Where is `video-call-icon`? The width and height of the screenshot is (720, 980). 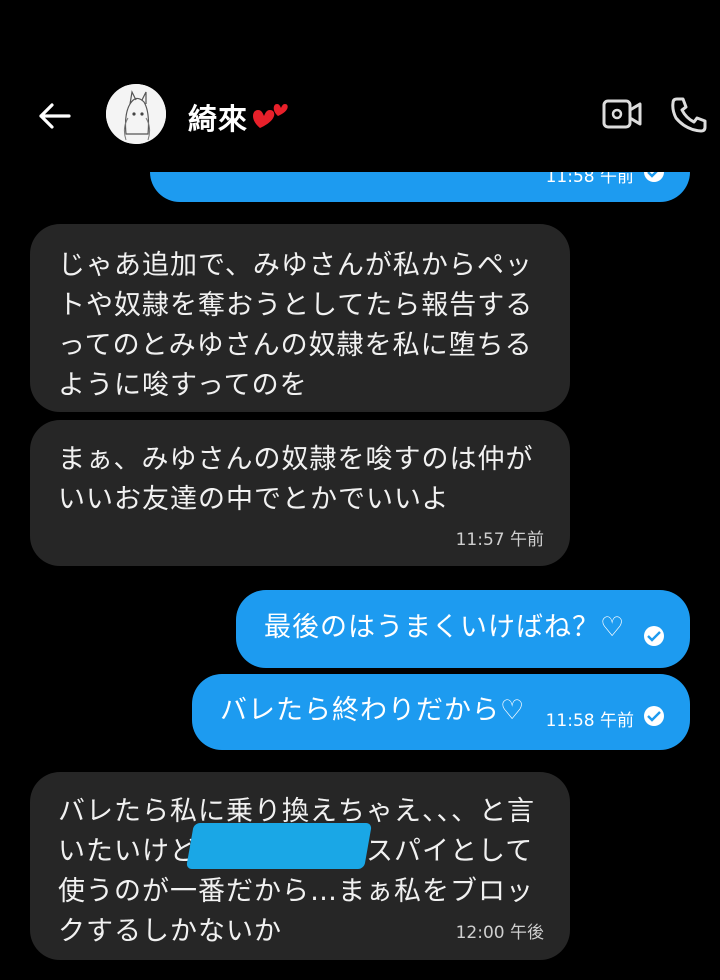
video-call-icon is located at coordinates (622, 114).